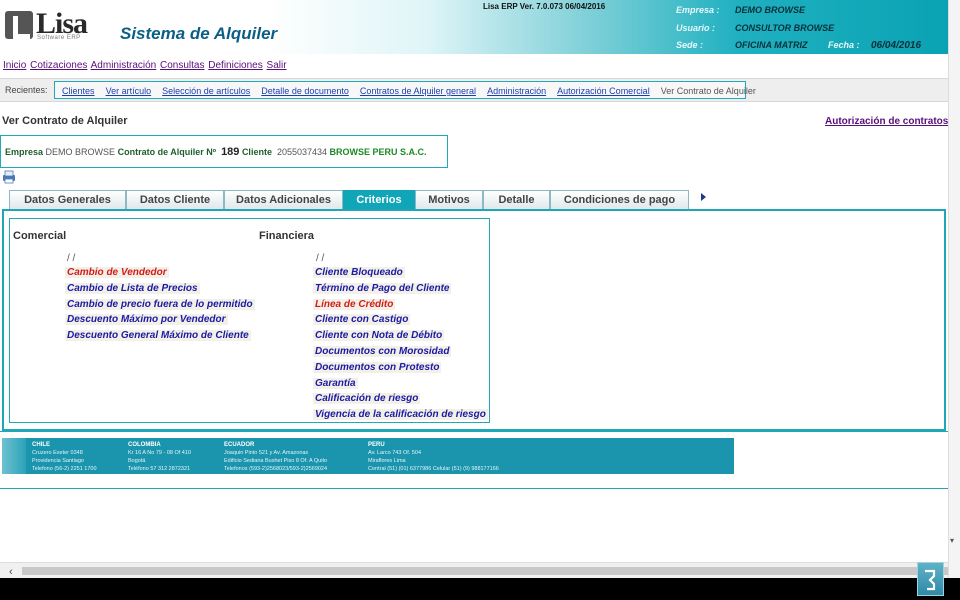  I want to click on office-line: Av. Larco 743 Of. 504, so click(394, 453).